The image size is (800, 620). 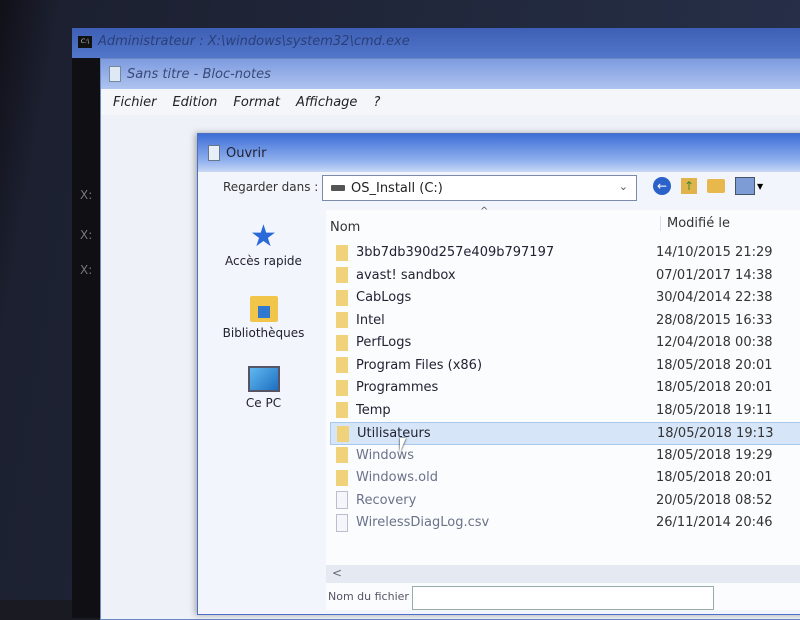 I want to click on up-folder-icon: ↑, so click(x=689, y=186).